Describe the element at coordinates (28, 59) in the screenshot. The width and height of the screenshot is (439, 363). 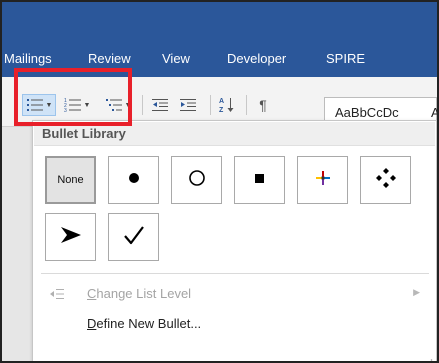
I see `tab-mailings: Mailings` at that location.